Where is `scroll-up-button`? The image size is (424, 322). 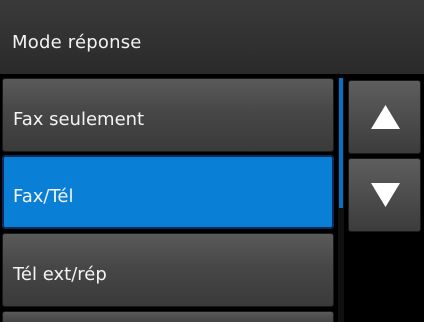
scroll-up-button is located at coordinates (384, 117).